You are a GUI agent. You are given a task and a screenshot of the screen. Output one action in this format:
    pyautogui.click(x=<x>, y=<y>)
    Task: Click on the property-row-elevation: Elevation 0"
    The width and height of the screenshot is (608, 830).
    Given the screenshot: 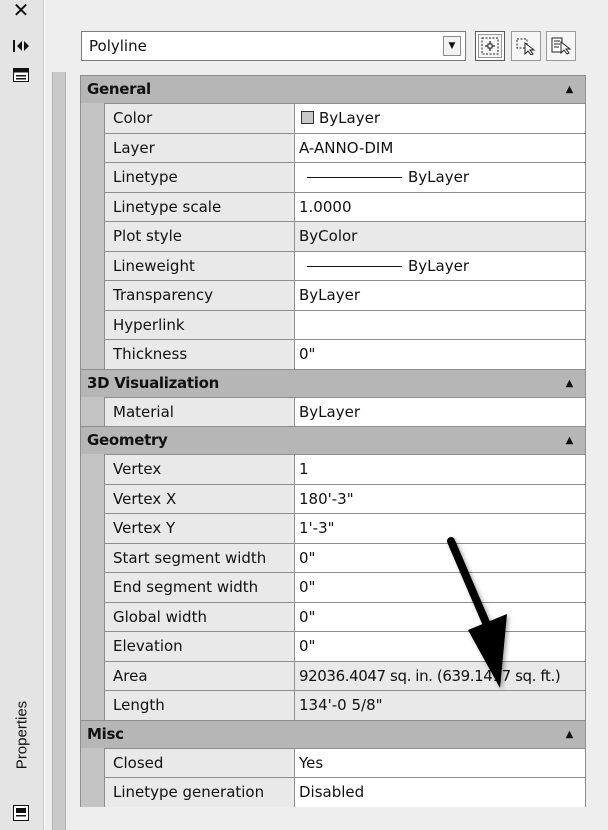 What is the action you would take?
    pyautogui.click(x=333, y=646)
    